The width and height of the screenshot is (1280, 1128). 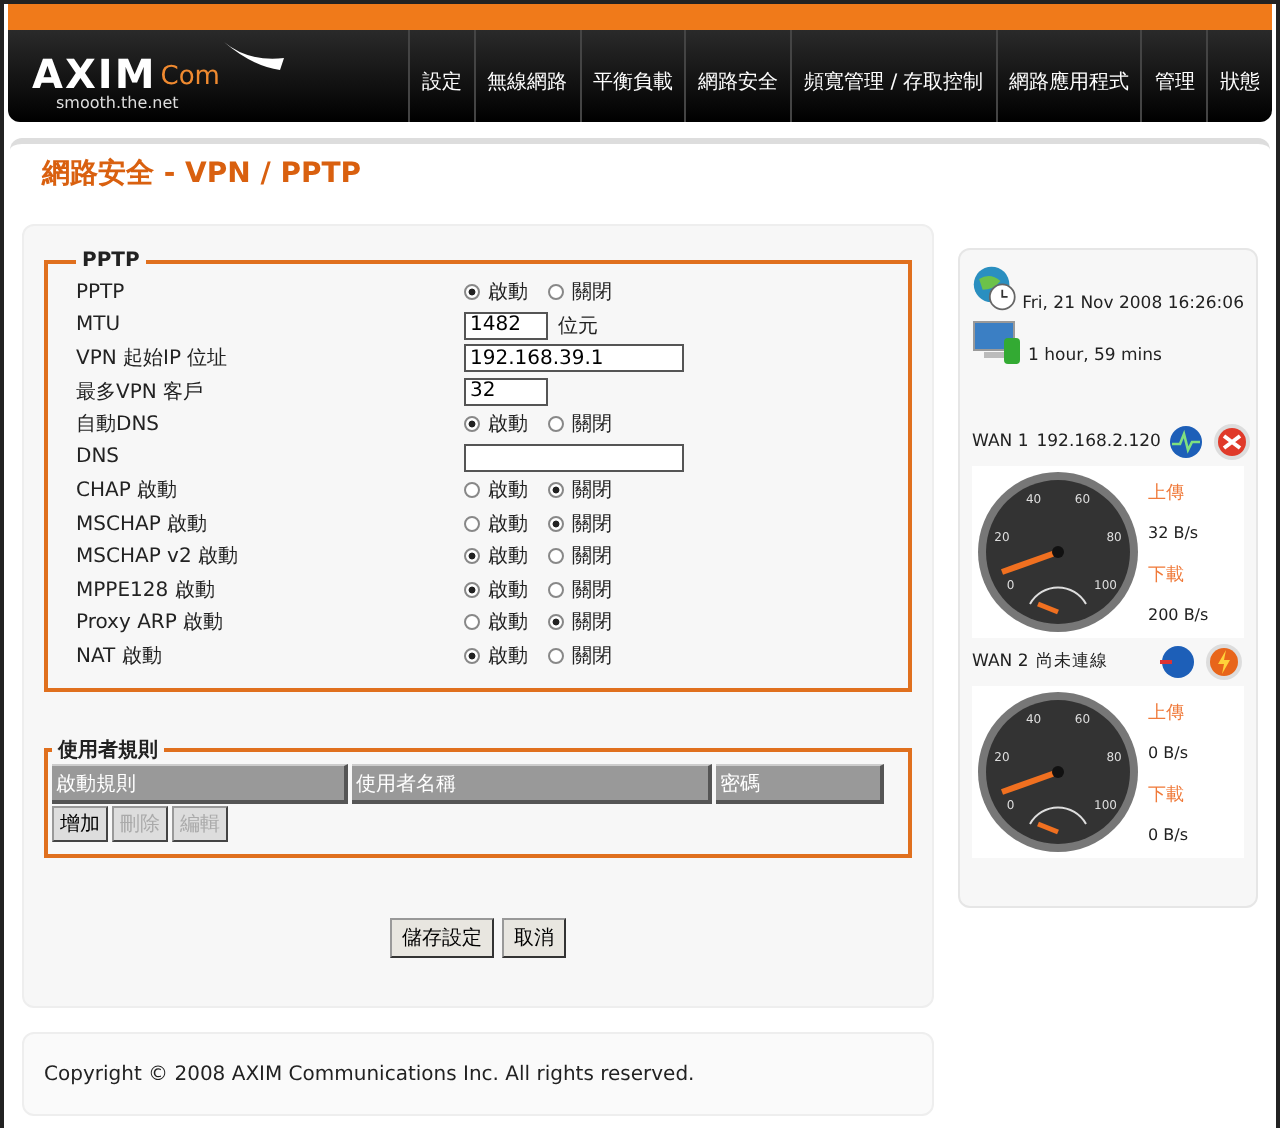 What do you see at coordinates (99, 457) in the screenshot?
I see `field-label: DNS` at bounding box center [99, 457].